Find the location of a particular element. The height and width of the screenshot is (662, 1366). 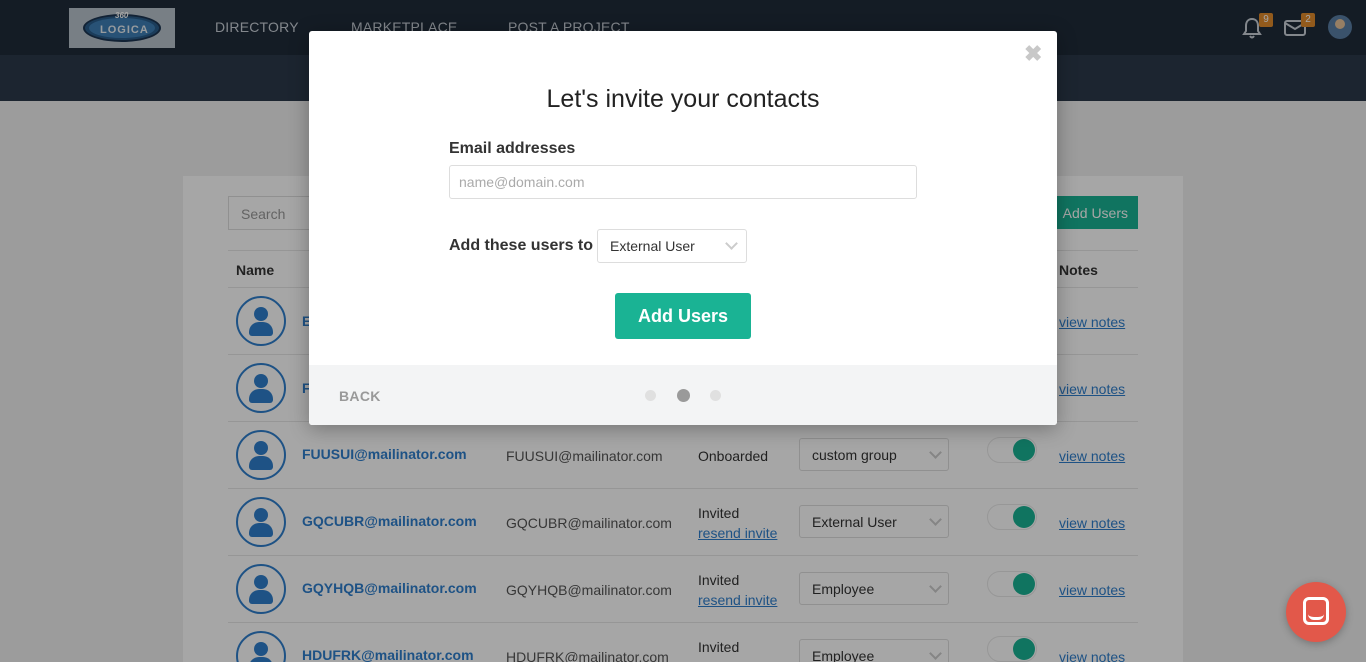

chevron-down-icon is located at coordinates (731, 243).